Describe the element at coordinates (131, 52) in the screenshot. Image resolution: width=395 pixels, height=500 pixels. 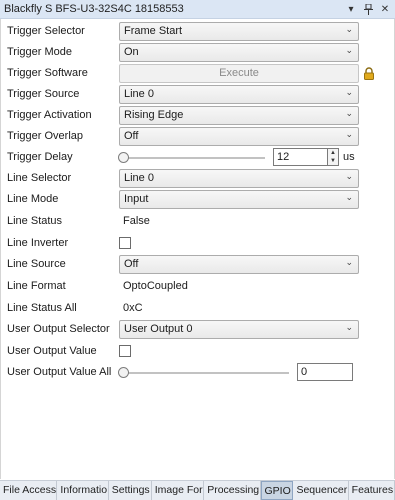
I see `trigger-mode-value: On` at that location.